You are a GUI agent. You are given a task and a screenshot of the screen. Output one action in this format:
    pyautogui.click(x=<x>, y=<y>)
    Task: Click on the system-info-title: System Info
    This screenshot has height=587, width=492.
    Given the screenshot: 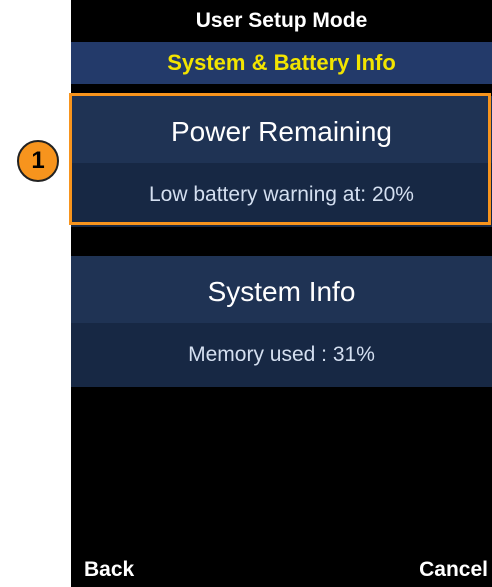 What is the action you would take?
    pyautogui.click(x=281, y=292)
    